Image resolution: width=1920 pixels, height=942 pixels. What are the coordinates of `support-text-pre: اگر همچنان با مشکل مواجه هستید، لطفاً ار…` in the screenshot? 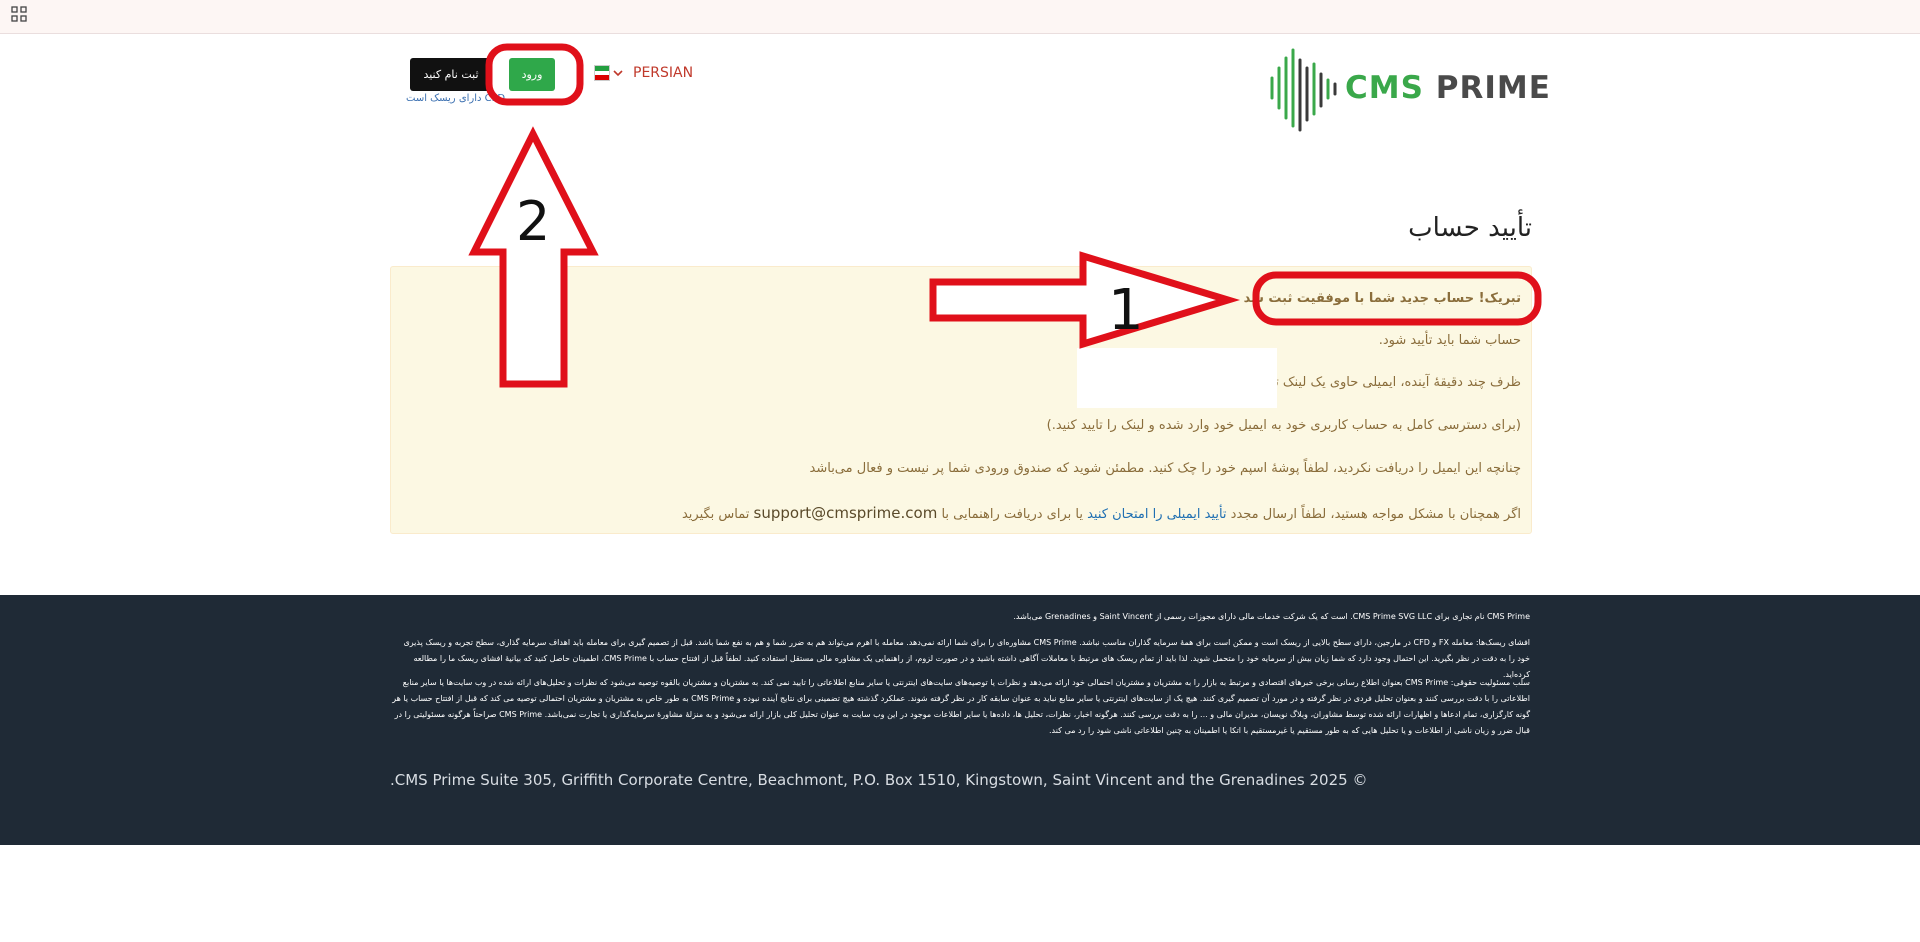 It's located at (1375, 514).